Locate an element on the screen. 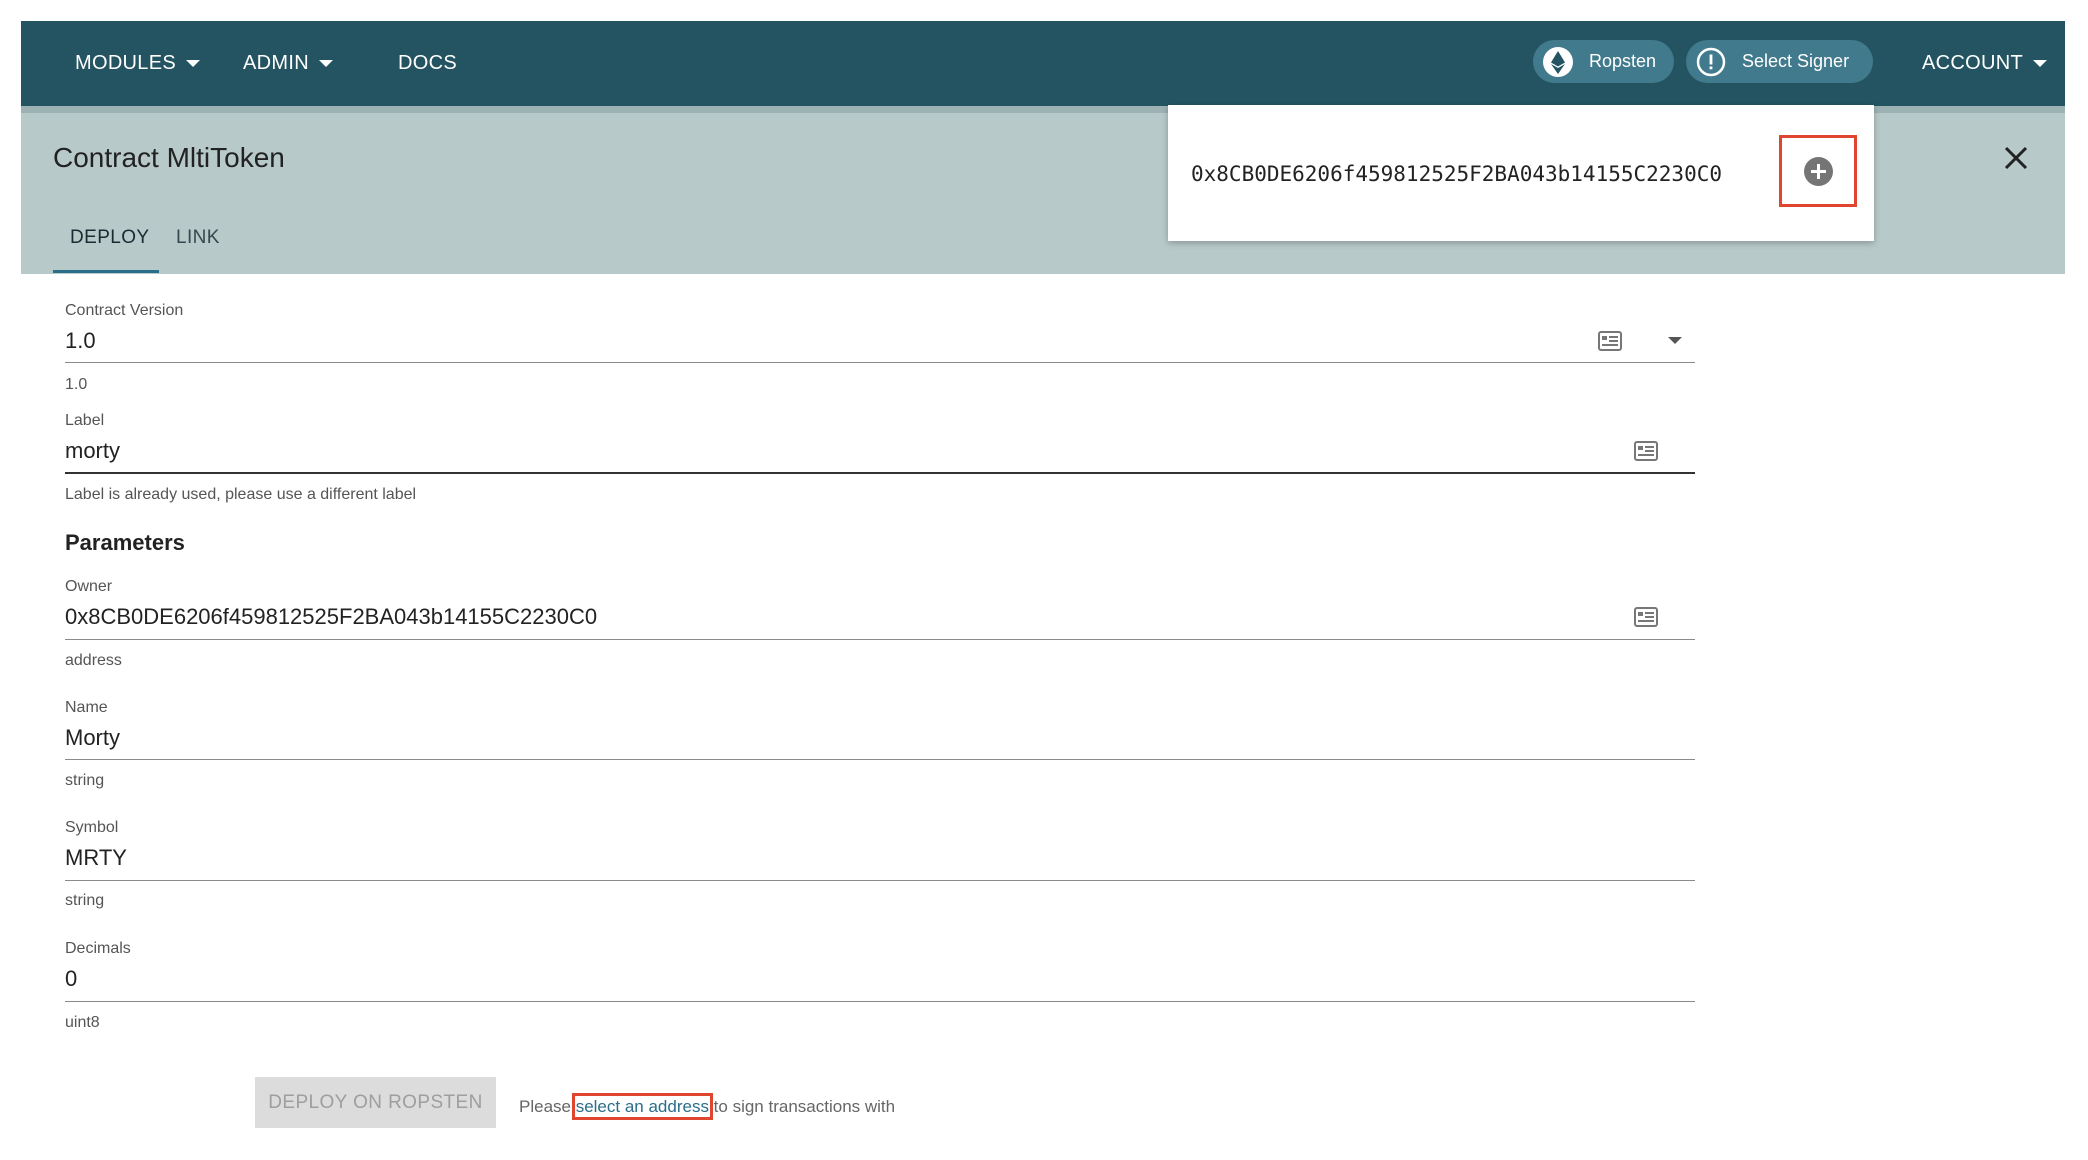 The height and width of the screenshot is (1160, 2088). docs-label: DOCS is located at coordinates (427, 63).